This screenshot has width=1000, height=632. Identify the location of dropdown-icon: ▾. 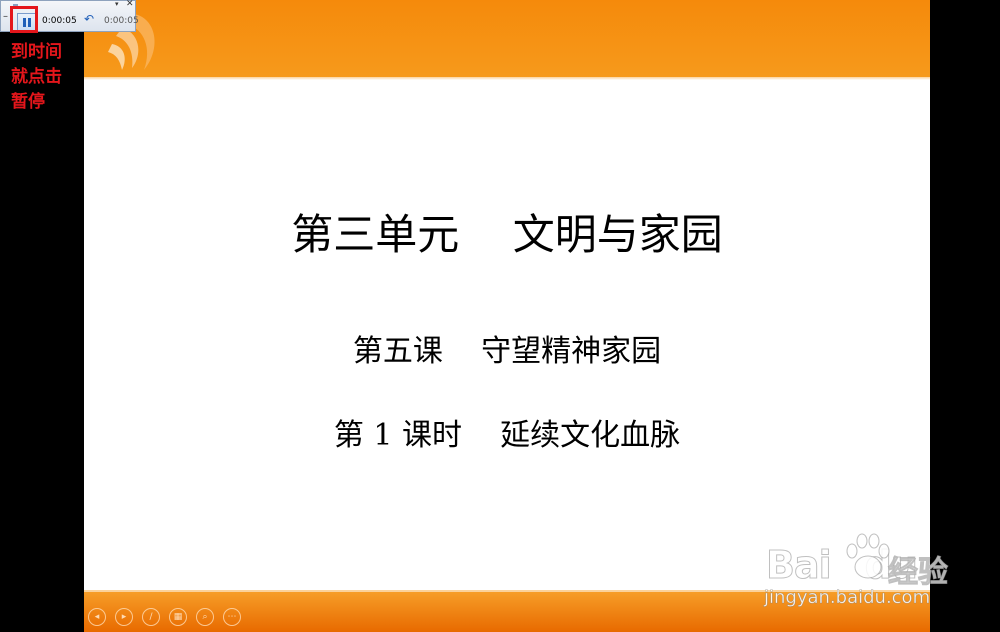
(117, 4).